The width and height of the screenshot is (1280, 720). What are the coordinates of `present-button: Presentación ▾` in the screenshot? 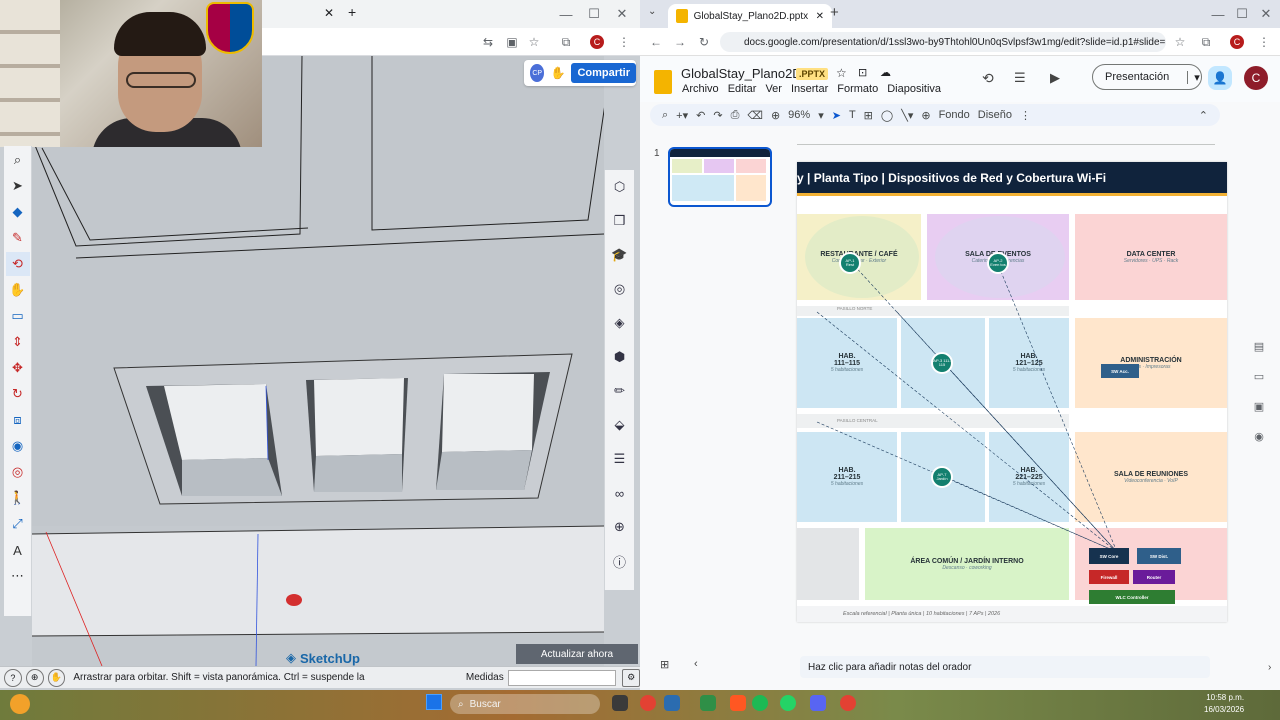 It's located at (1147, 77).